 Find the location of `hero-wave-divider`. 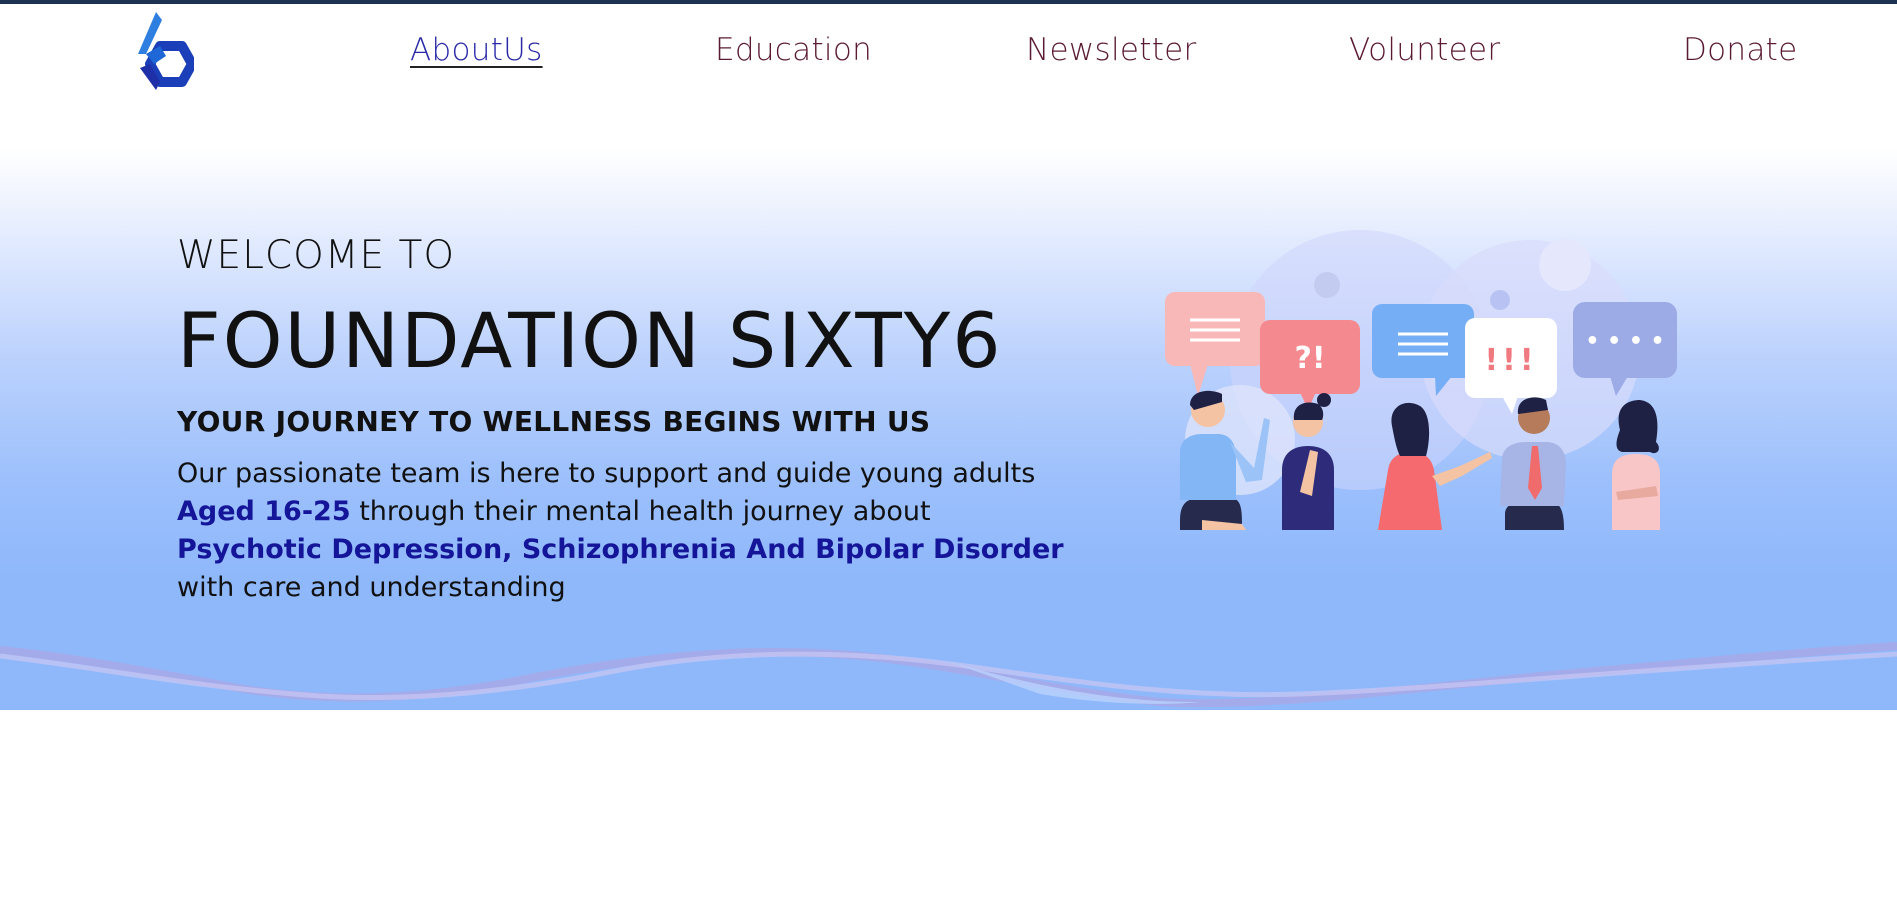

hero-wave-divider is located at coordinates (948, 664).